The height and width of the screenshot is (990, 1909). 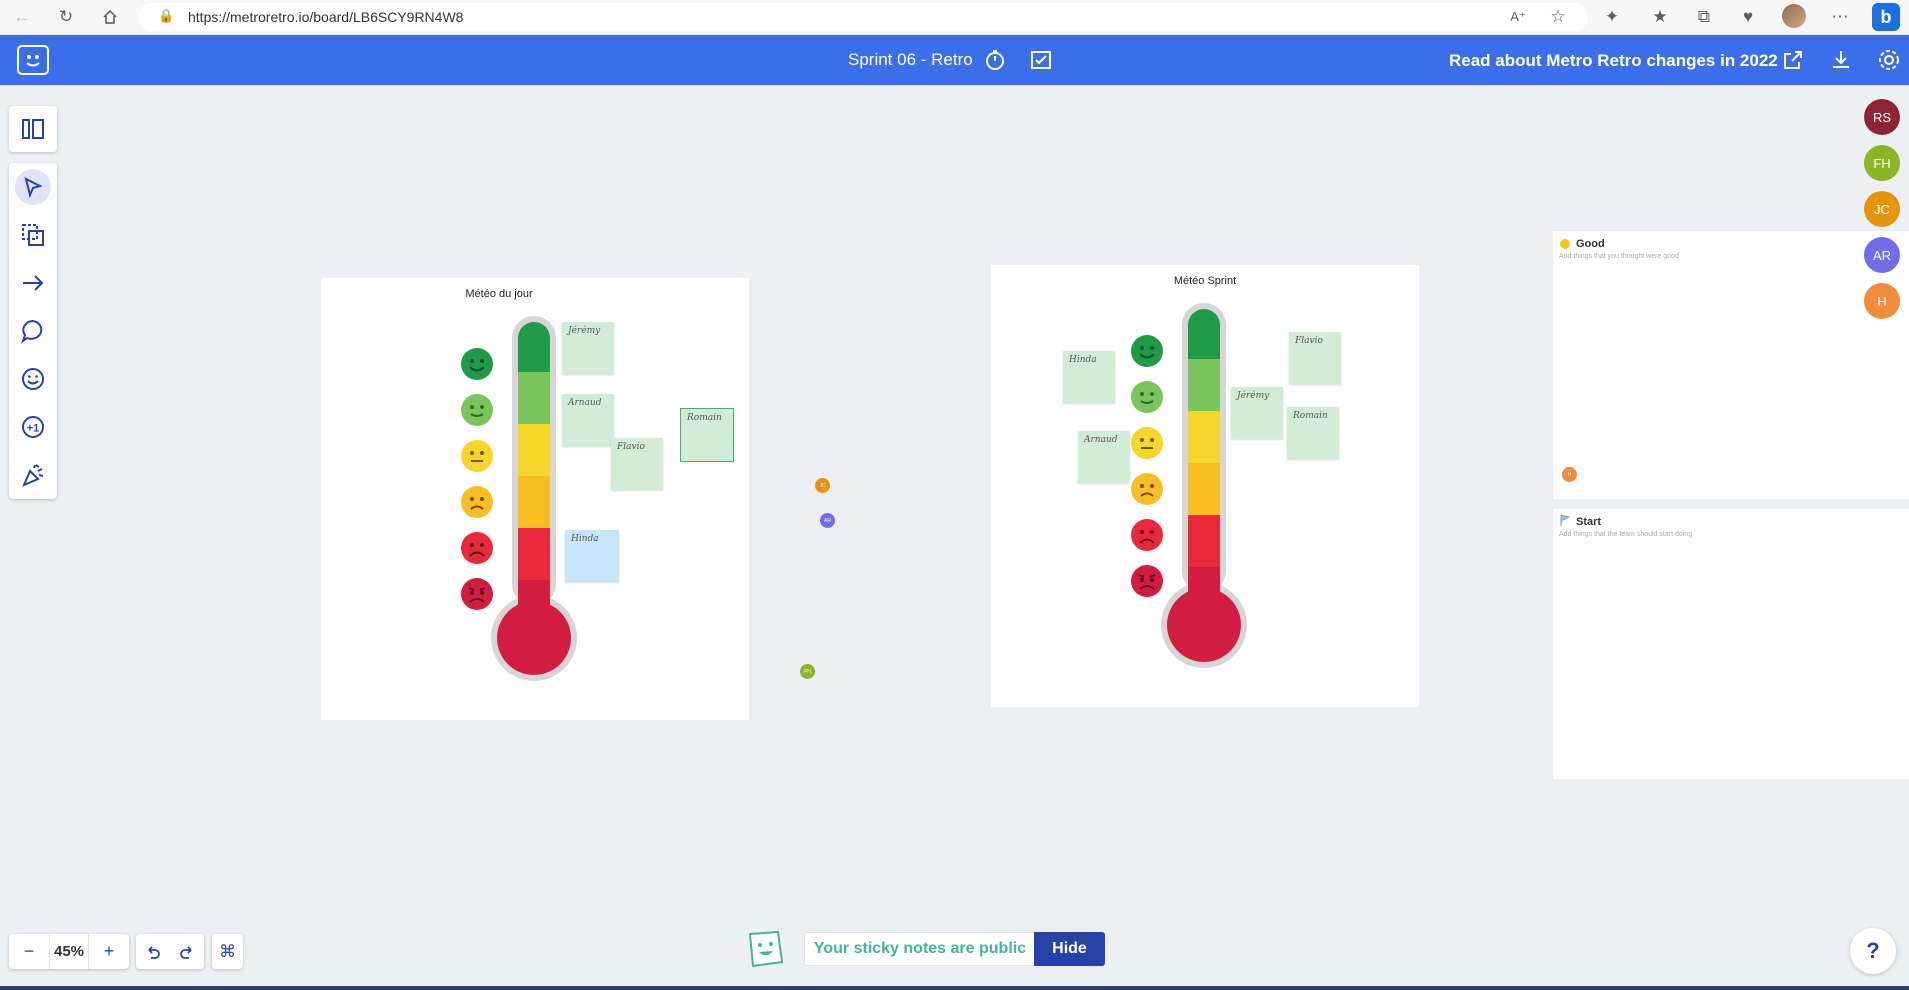 I want to click on extensions-icon: ✦, so click(x=1612, y=17).